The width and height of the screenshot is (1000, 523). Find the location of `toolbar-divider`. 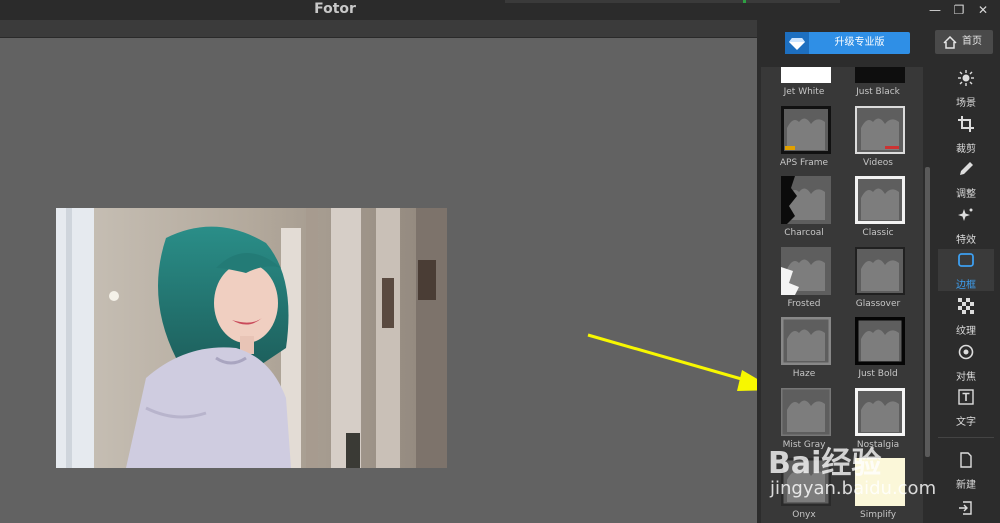

toolbar-divider is located at coordinates (966, 437).